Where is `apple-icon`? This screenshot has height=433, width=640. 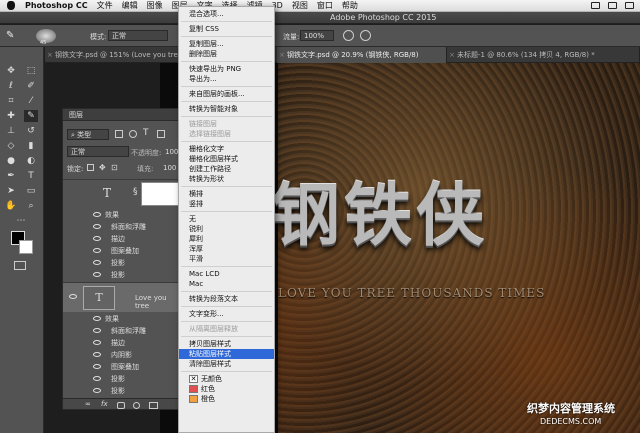
apple-icon is located at coordinates (11, 5).